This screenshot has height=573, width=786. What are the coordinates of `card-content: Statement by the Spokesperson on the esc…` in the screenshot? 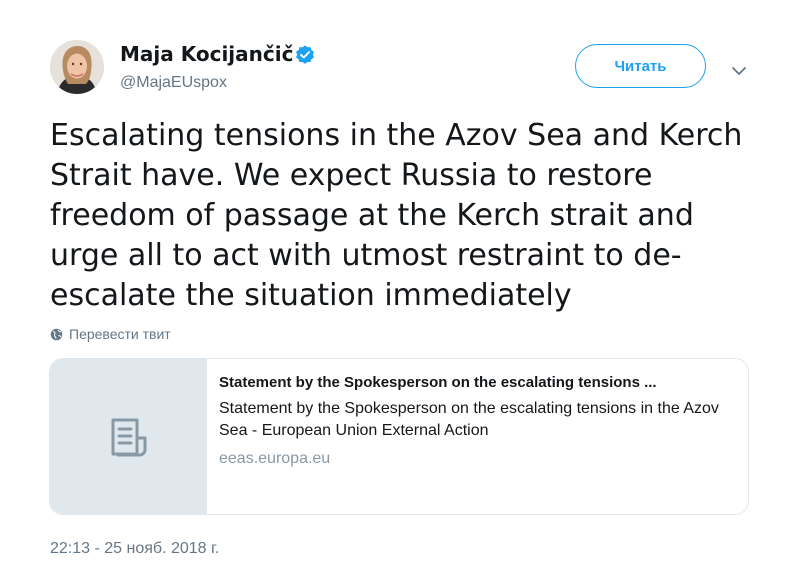 It's located at (478, 420).